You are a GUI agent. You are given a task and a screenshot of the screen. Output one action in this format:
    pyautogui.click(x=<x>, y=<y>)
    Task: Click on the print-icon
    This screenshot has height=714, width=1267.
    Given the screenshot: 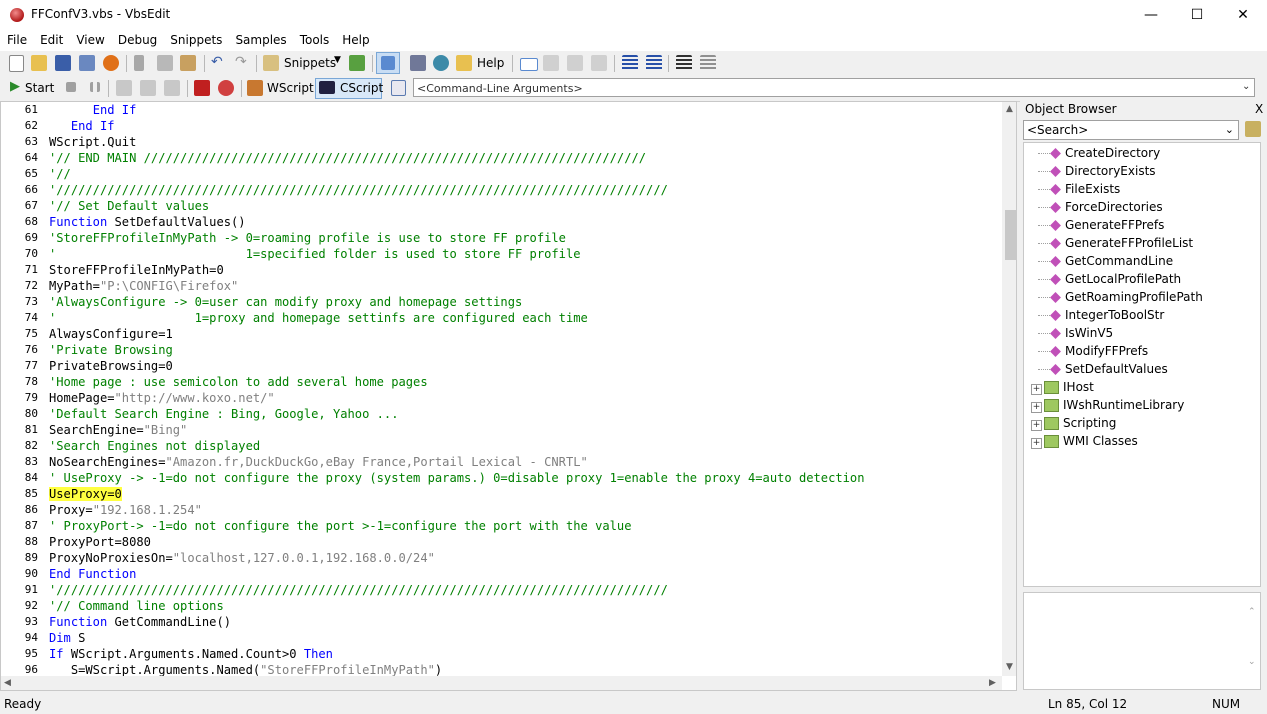 What is the action you would take?
    pyautogui.click(x=418, y=63)
    